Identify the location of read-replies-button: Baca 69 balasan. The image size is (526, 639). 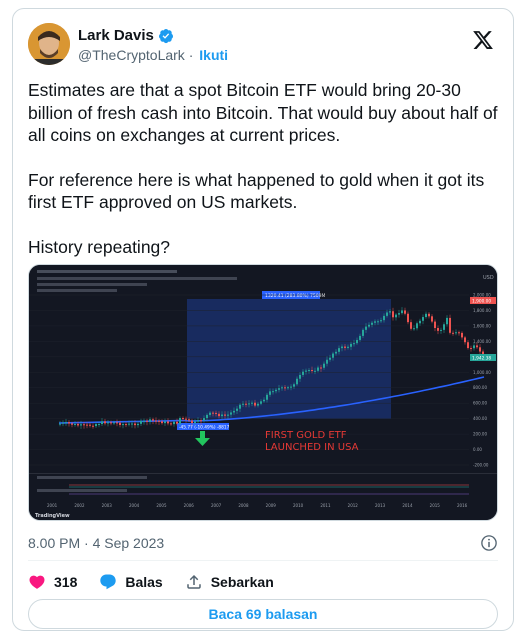
(263, 614).